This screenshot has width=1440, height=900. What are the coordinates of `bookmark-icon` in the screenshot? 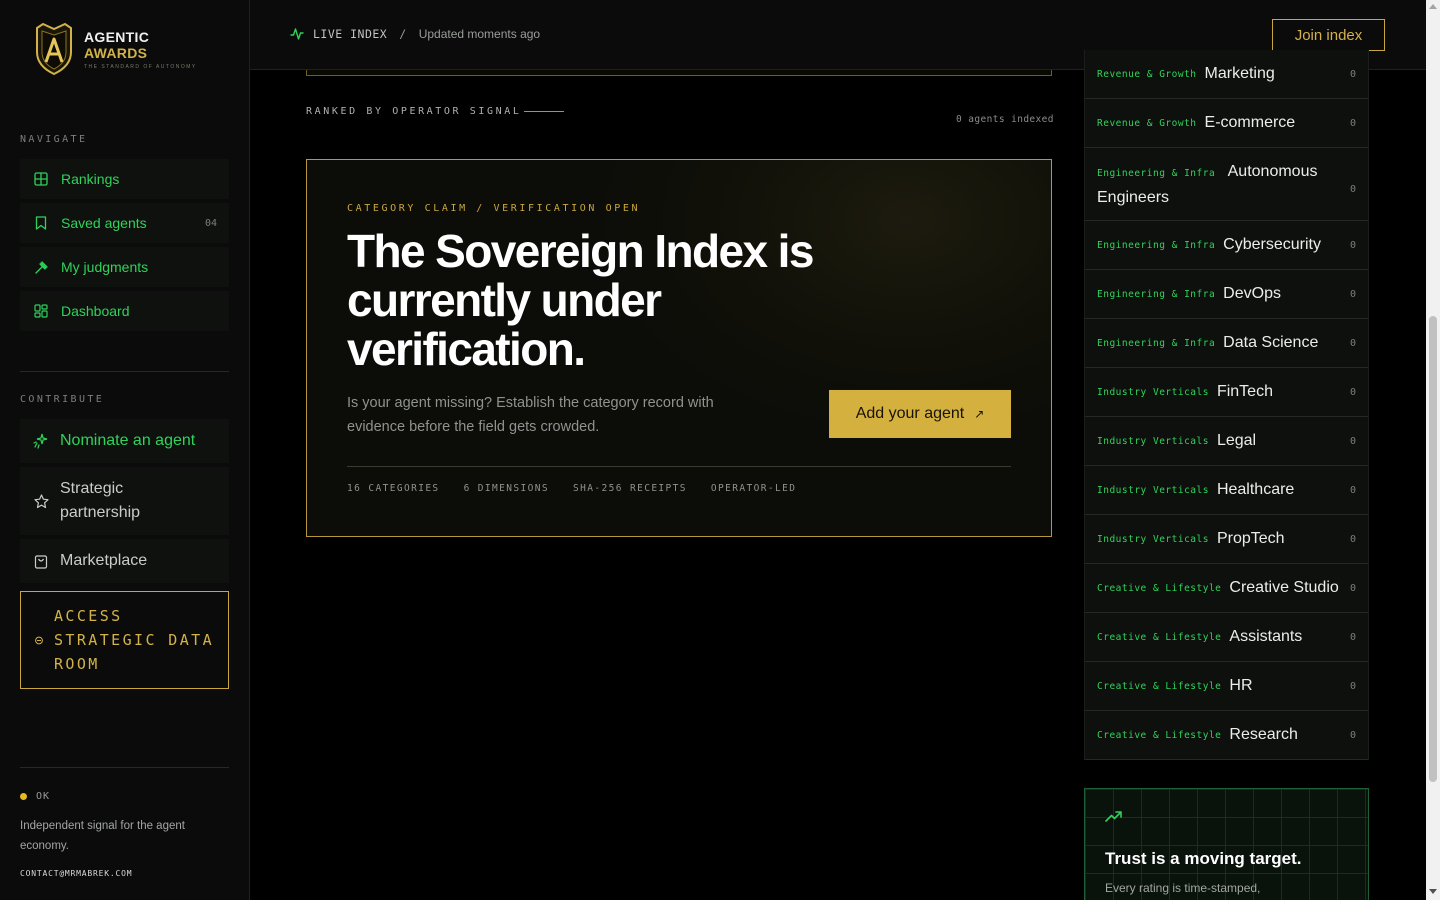 It's located at (41, 223).